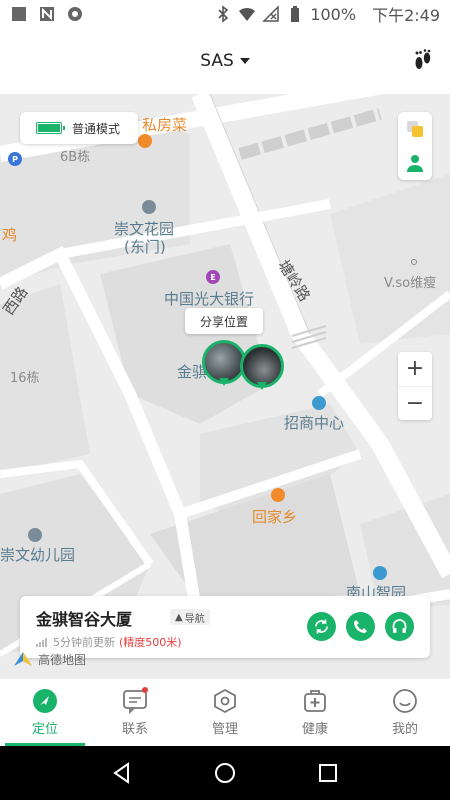 The width and height of the screenshot is (450, 800). I want to click on status-bar: 100% 下午2:49, so click(225, 14).